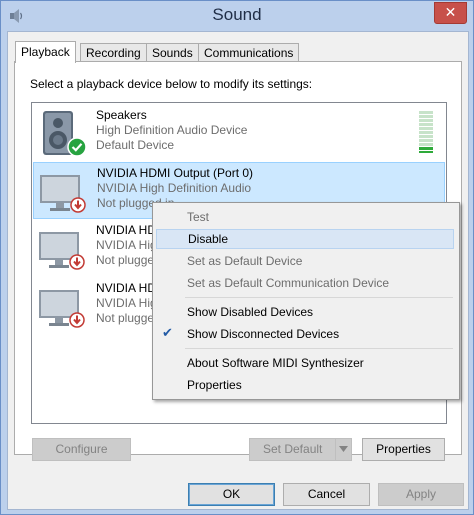 The image size is (474, 515). I want to click on tab-recording: Recording, so click(113, 52).